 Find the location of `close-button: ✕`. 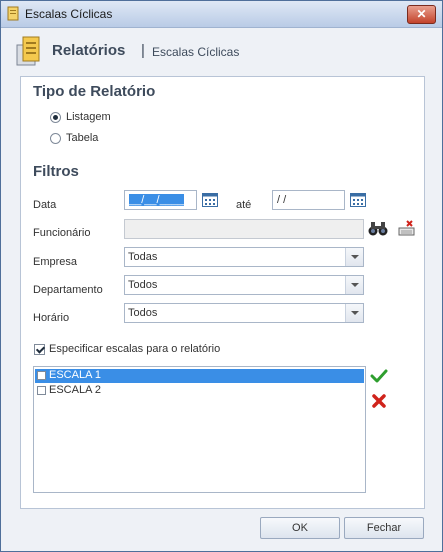

close-button: ✕ is located at coordinates (421, 14).